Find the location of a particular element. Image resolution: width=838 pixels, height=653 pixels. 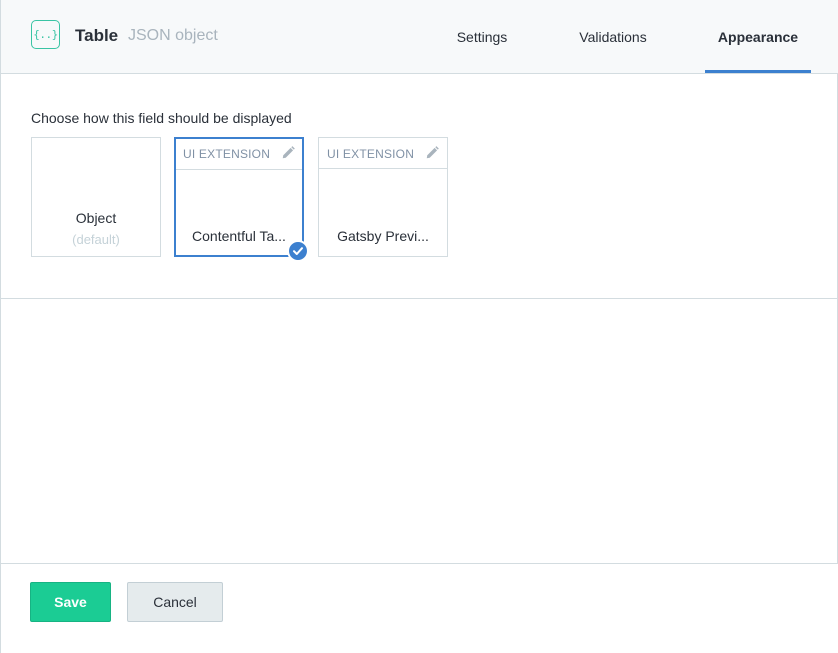

active-tab-indicator is located at coordinates (758, 71).